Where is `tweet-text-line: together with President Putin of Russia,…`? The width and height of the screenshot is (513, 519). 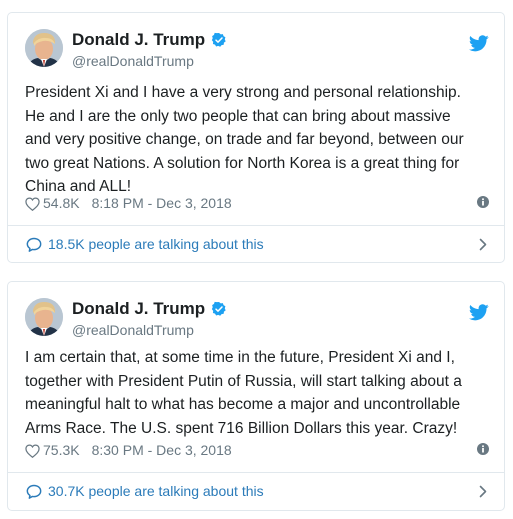 tweet-text-line: together with President Putin of Russia,… is located at coordinates (243, 381).